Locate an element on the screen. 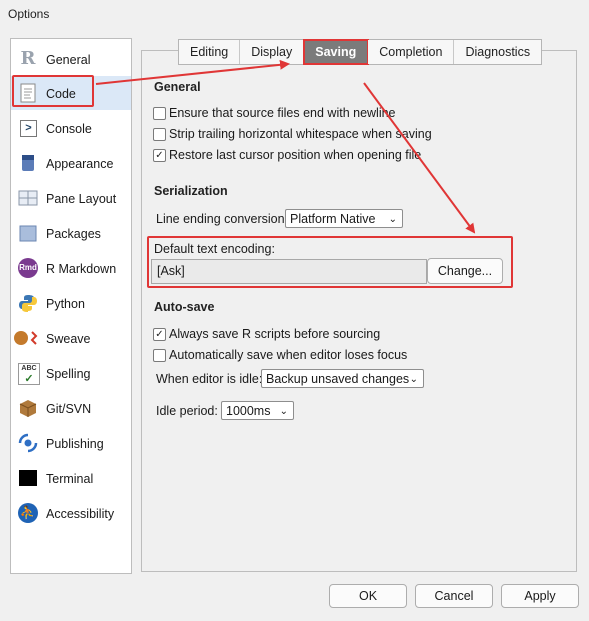  sidebar-item-git-svn: Git/SVN is located at coordinates (71, 408).